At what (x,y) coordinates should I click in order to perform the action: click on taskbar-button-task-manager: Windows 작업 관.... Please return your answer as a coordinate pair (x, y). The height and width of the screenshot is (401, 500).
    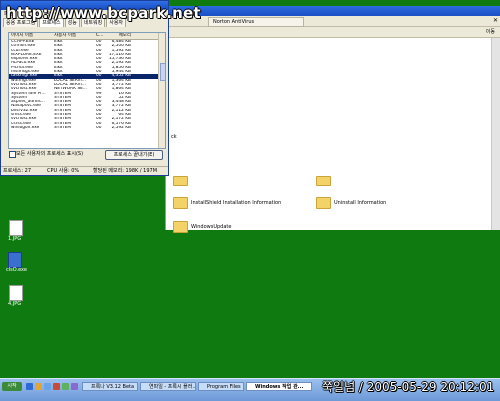
    Looking at the image, I should click on (279, 386).